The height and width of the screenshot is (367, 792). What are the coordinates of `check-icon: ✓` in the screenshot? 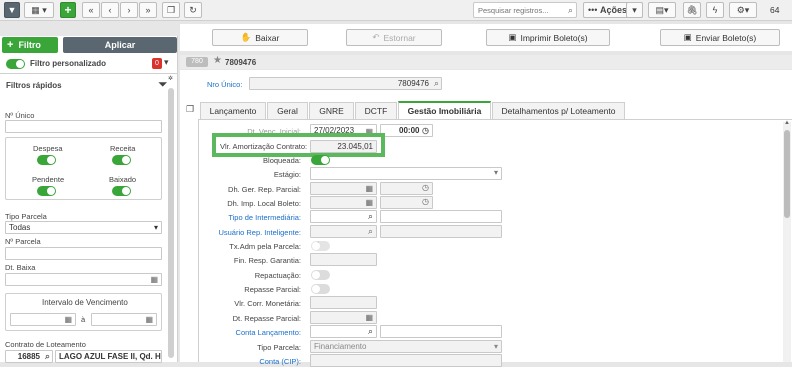 It's located at (317, 244).